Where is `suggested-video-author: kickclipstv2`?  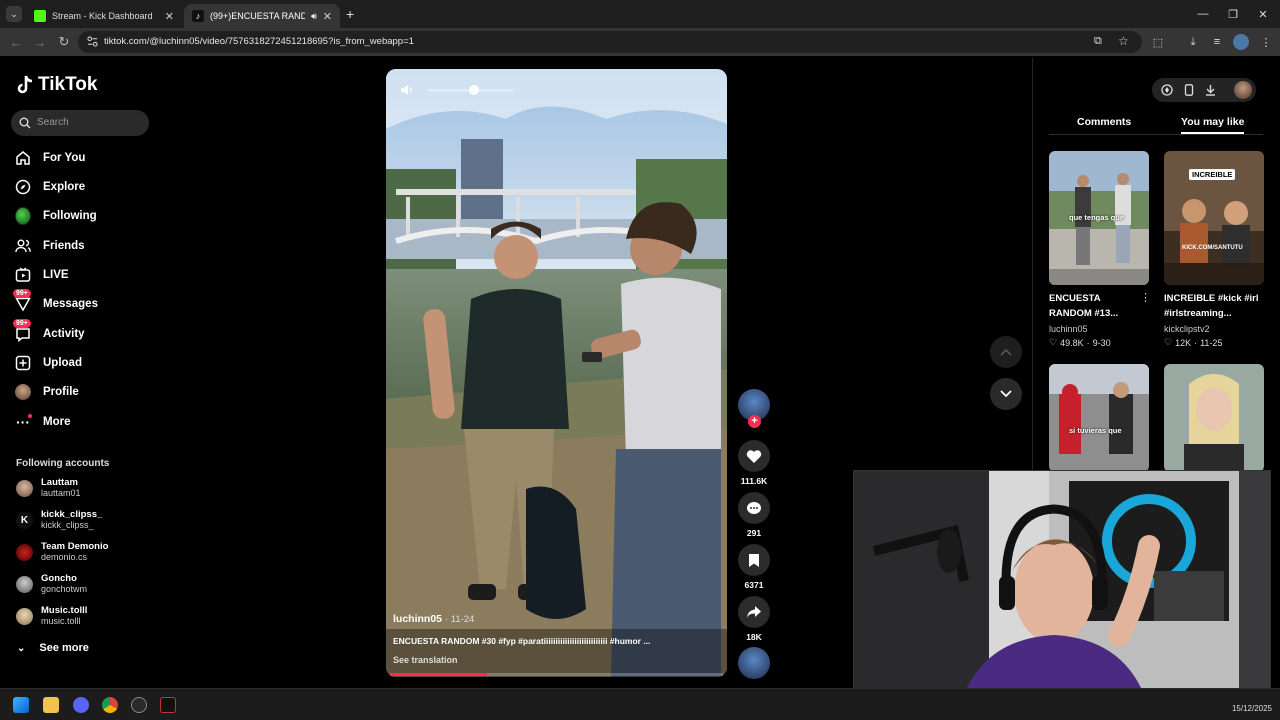
suggested-video-author: kickclipstv2 is located at coordinates (1187, 329).